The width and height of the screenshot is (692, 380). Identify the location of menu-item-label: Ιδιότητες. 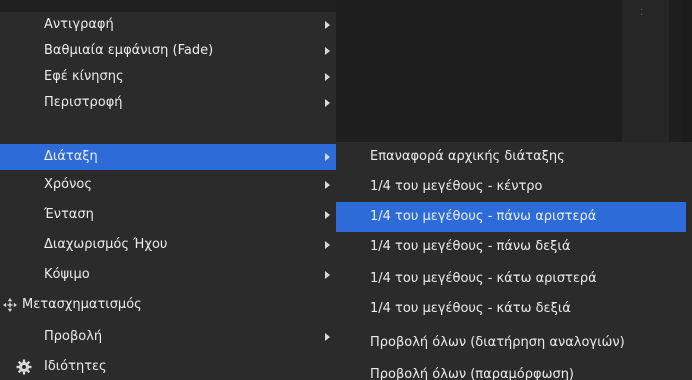
(75, 366).